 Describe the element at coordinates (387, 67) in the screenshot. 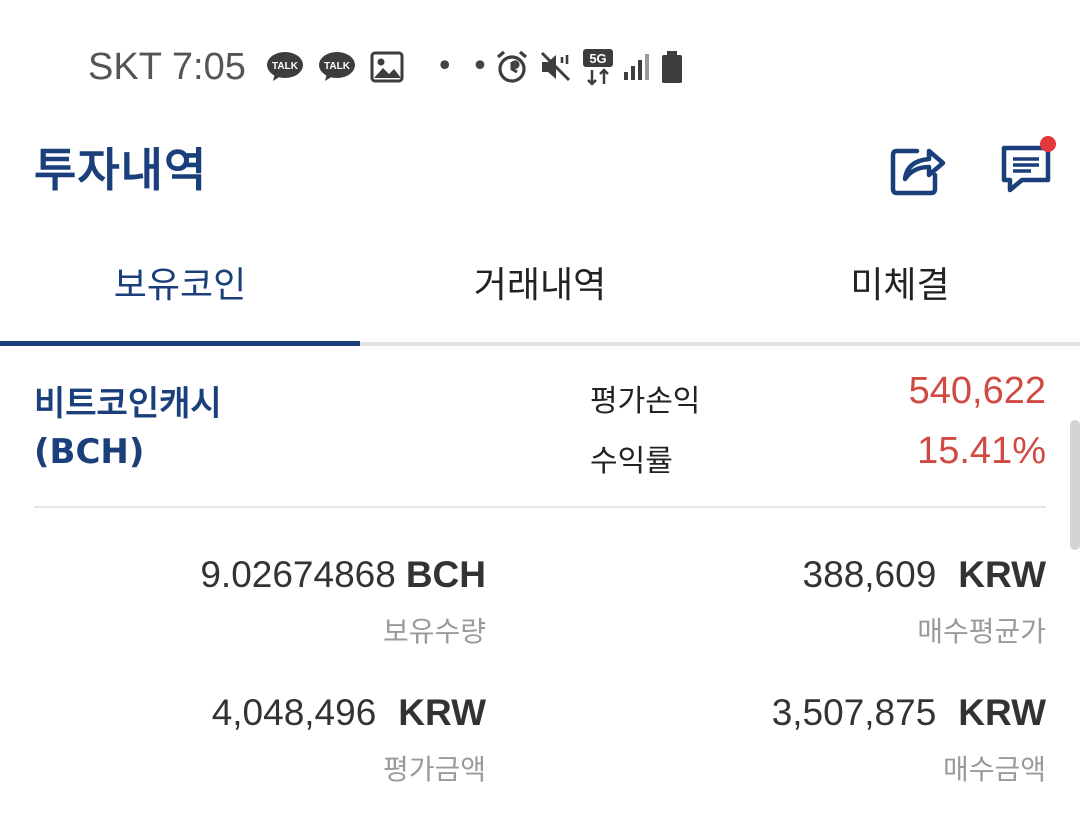

I see `gallery-icon` at that location.